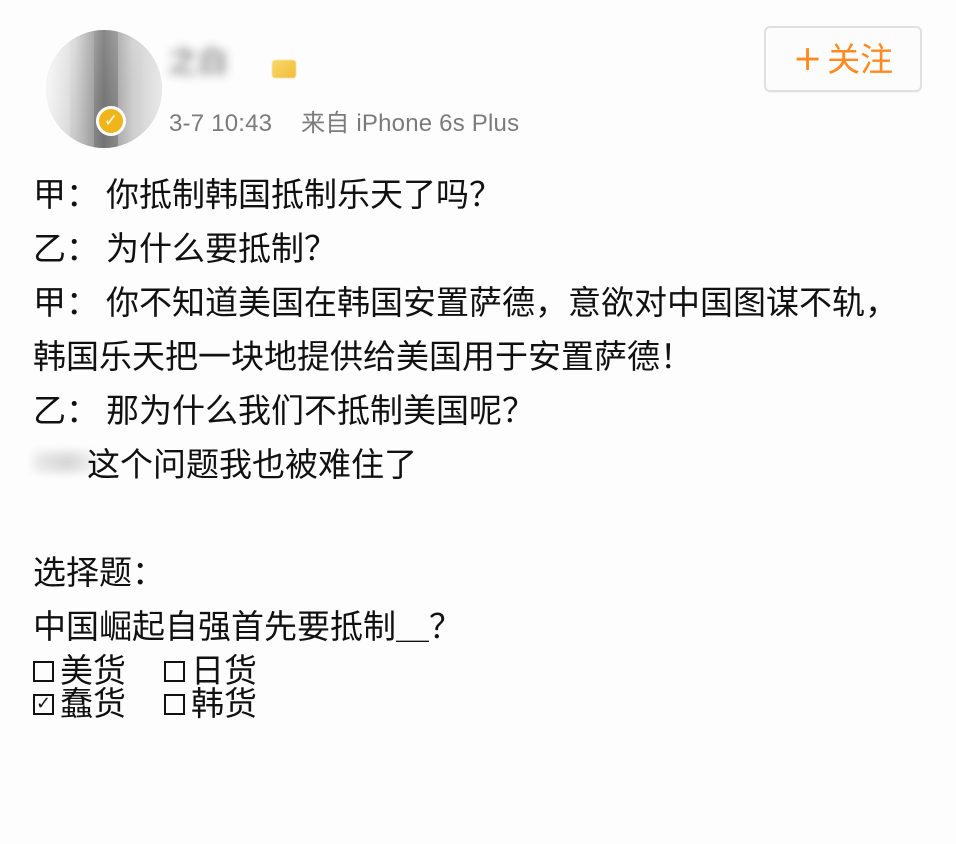  Describe the element at coordinates (43, 704) in the screenshot. I see `checkbox-checked-icon` at that location.